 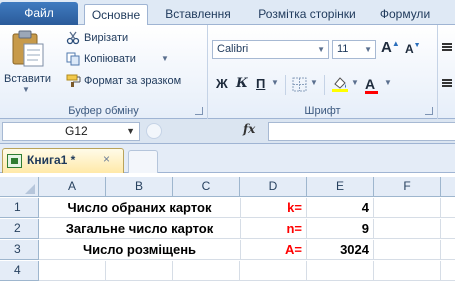 What do you see at coordinates (407, 208) in the screenshot?
I see `cell-f1` at bounding box center [407, 208].